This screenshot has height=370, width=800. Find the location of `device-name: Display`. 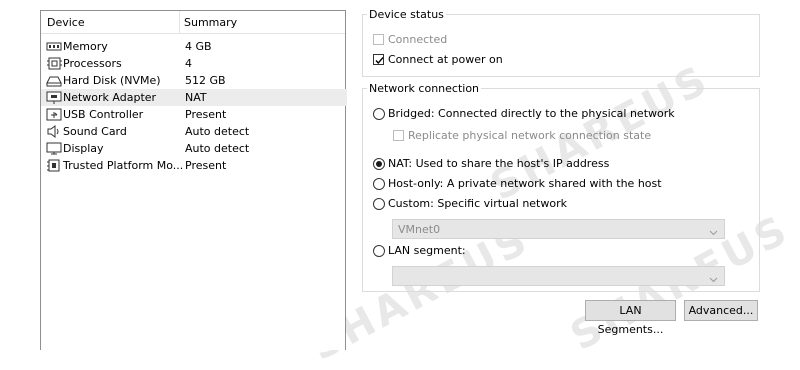

device-name: Display is located at coordinates (83, 148).